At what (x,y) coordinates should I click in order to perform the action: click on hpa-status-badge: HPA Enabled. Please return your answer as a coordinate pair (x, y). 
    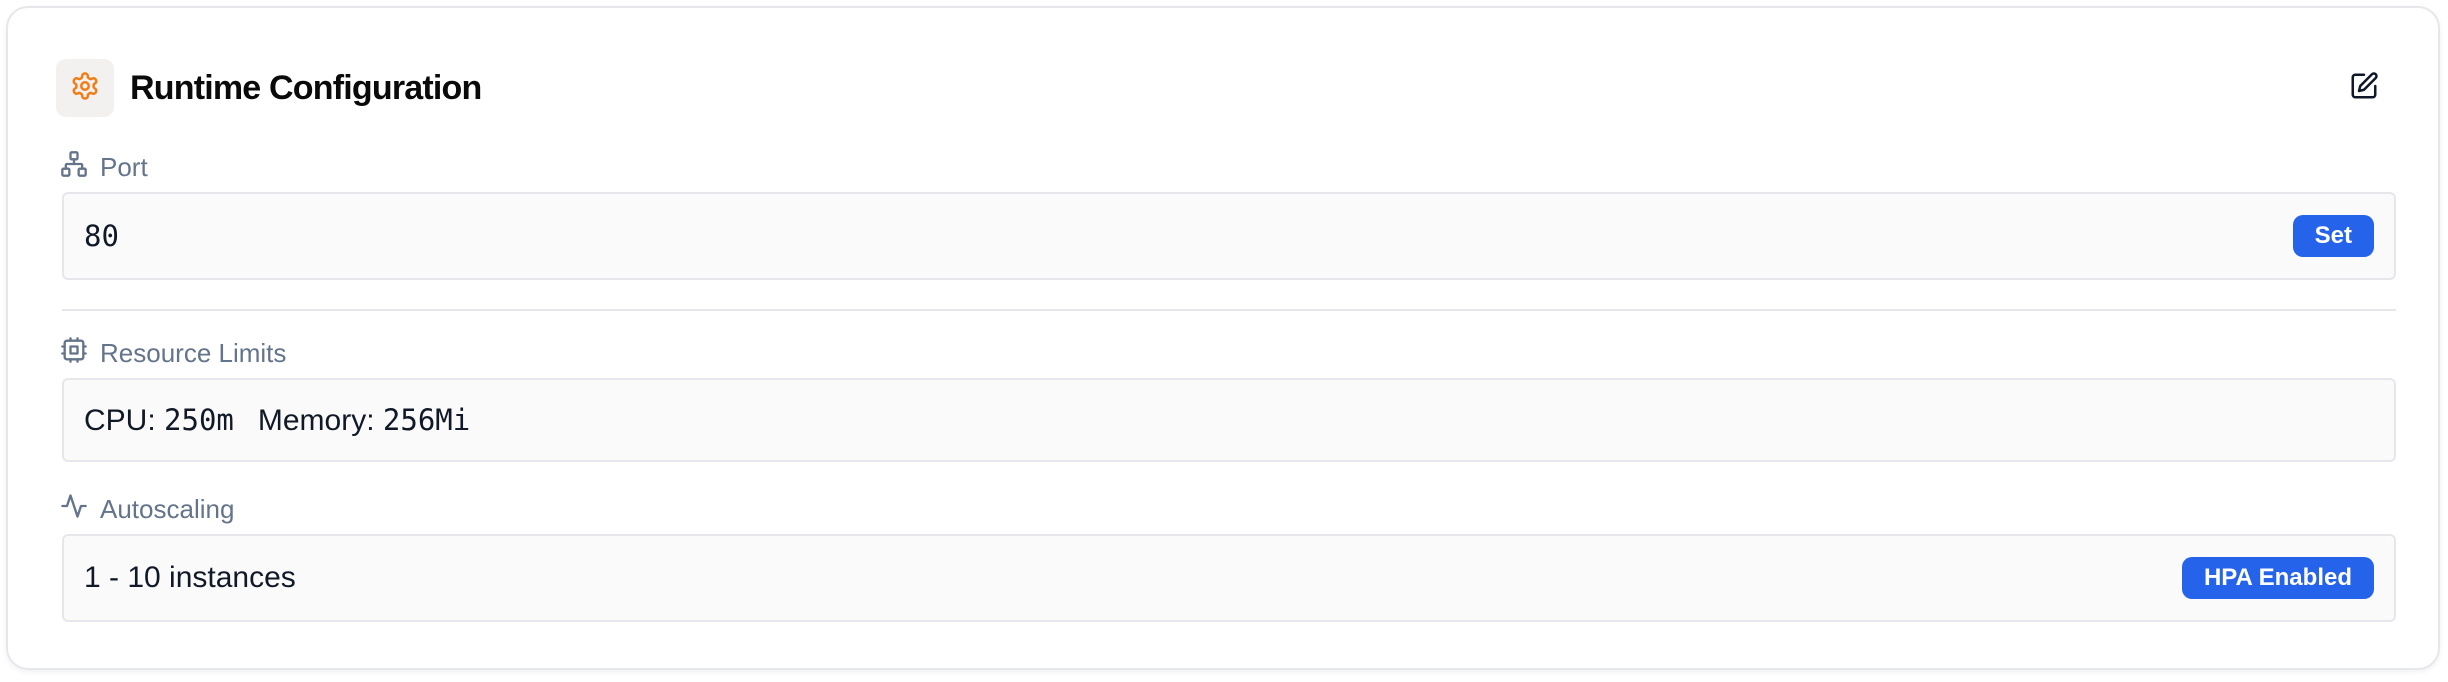
    Looking at the image, I should click on (2277, 578).